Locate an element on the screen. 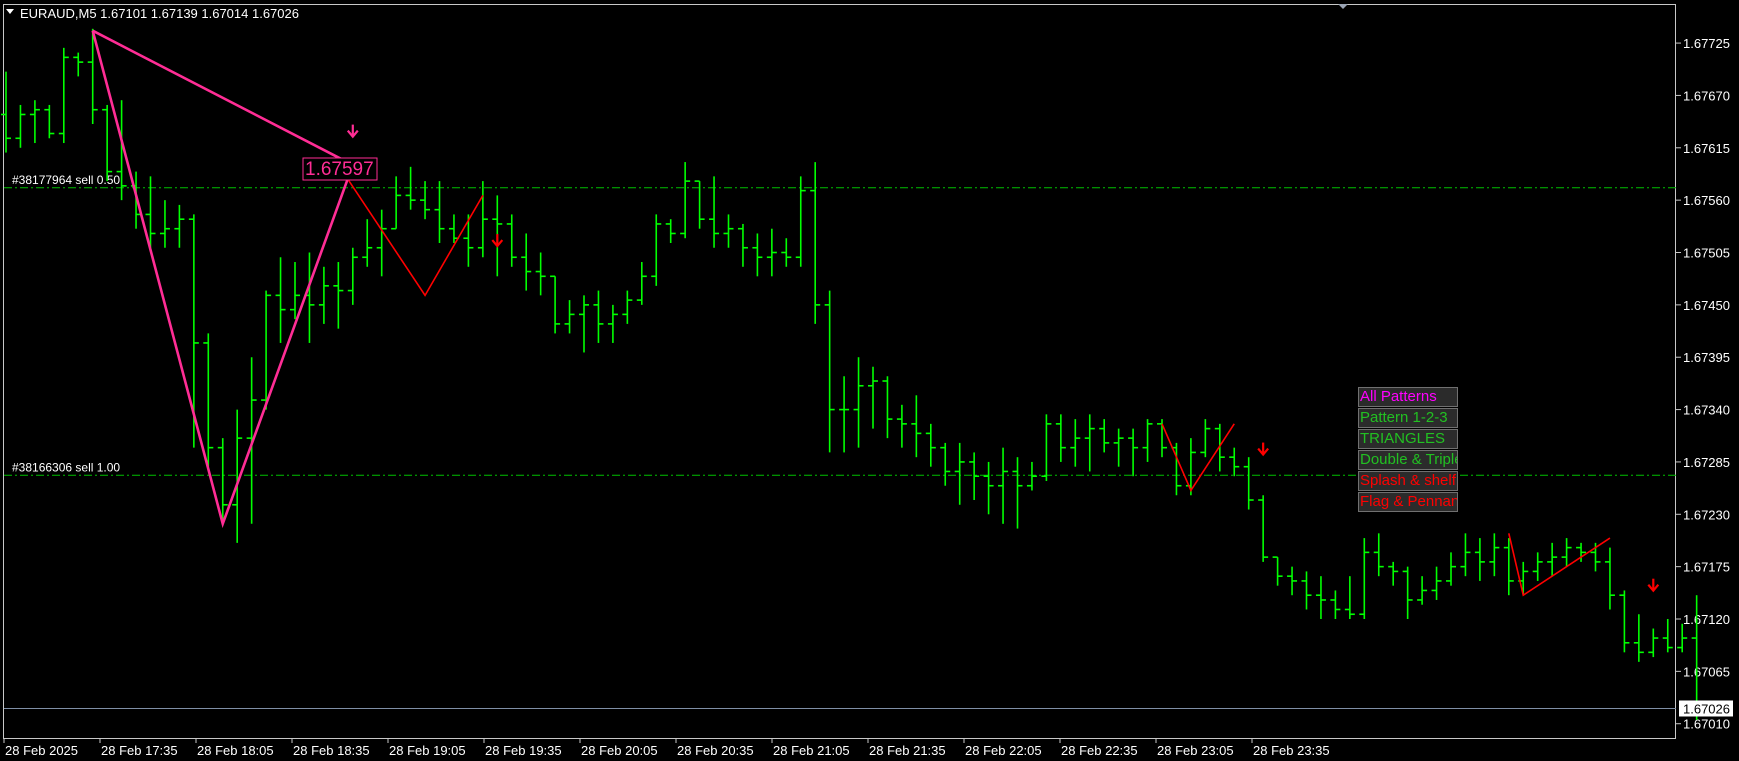  x-tick-label: 28 Feb 18:05 is located at coordinates (235, 750).